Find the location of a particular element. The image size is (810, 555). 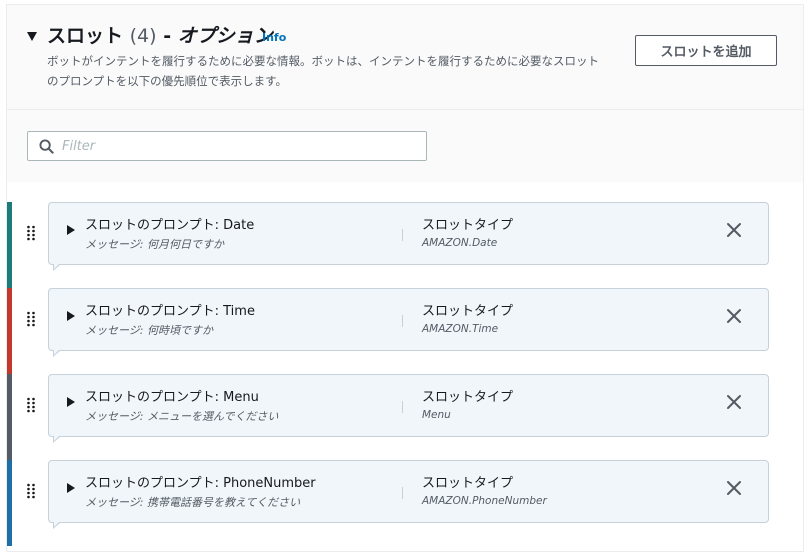

slot-message: メッセージ: 携帯電話番号を教えてください is located at coordinates (193, 502).